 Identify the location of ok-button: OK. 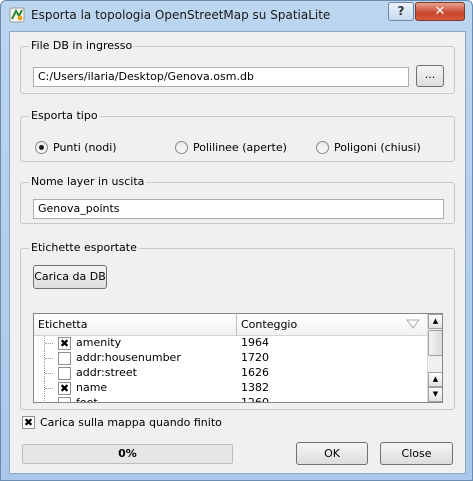
(332, 453).